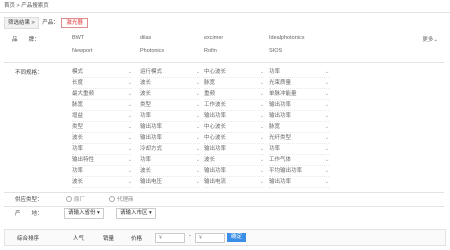 The height and width of the screenshot is (250, 450). What do you see at coordinates (286, 38) in the screenshot?
I see `brand-link: Idealphotonics` at bounding box center [286, 38].